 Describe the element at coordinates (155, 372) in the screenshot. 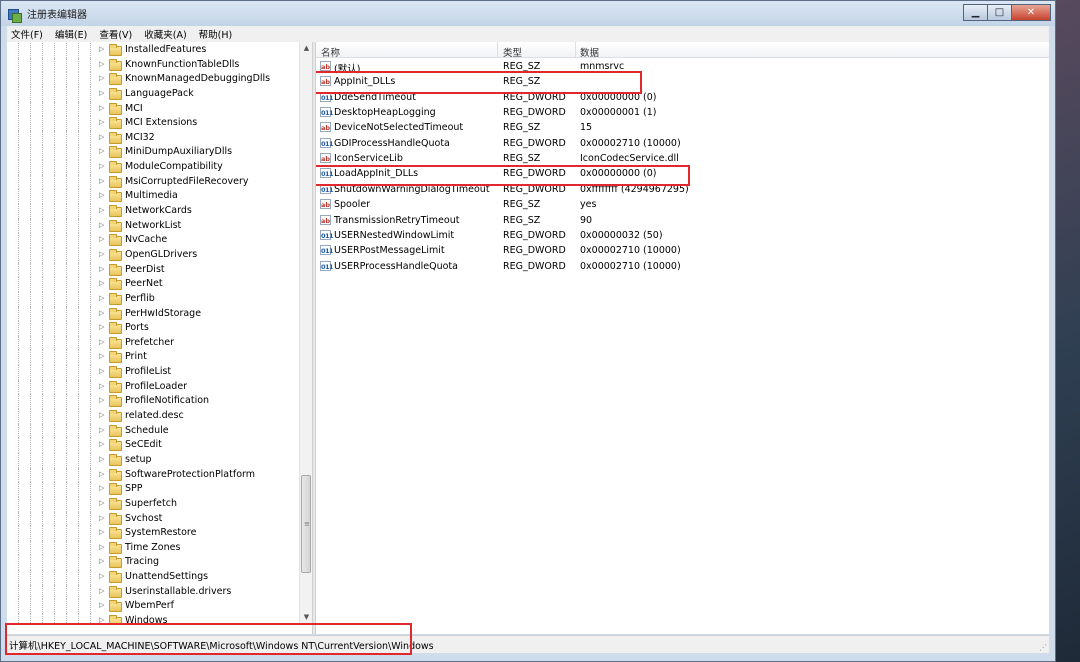

I see `tree-item: ▷ ProfileList` at that location.